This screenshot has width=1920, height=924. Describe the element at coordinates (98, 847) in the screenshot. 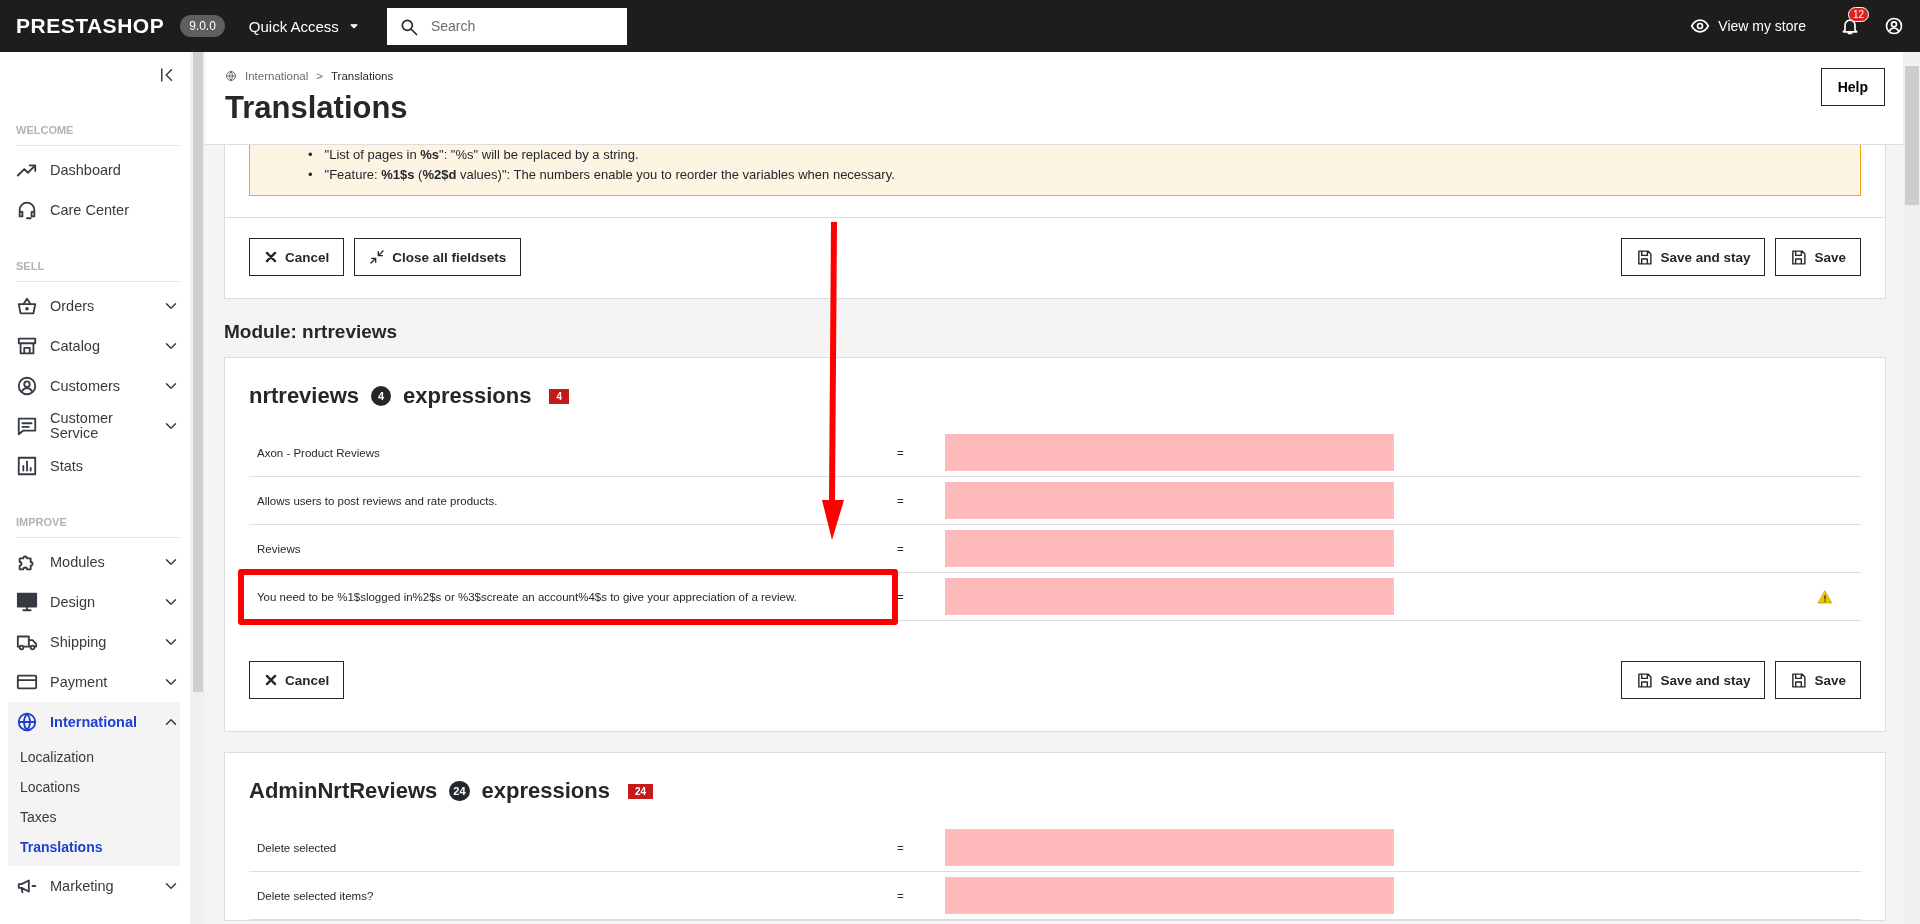

I see `submenu-item: Translations` at that location.